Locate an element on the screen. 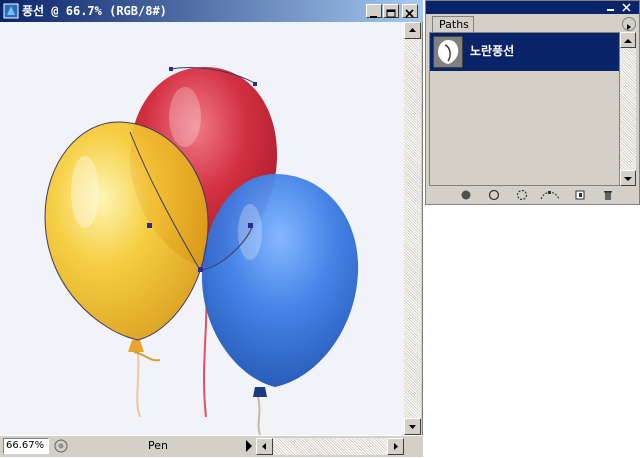 The height and width of the screenshot is (458, 640). path-thumbnail is located at coordinates (448, 52).